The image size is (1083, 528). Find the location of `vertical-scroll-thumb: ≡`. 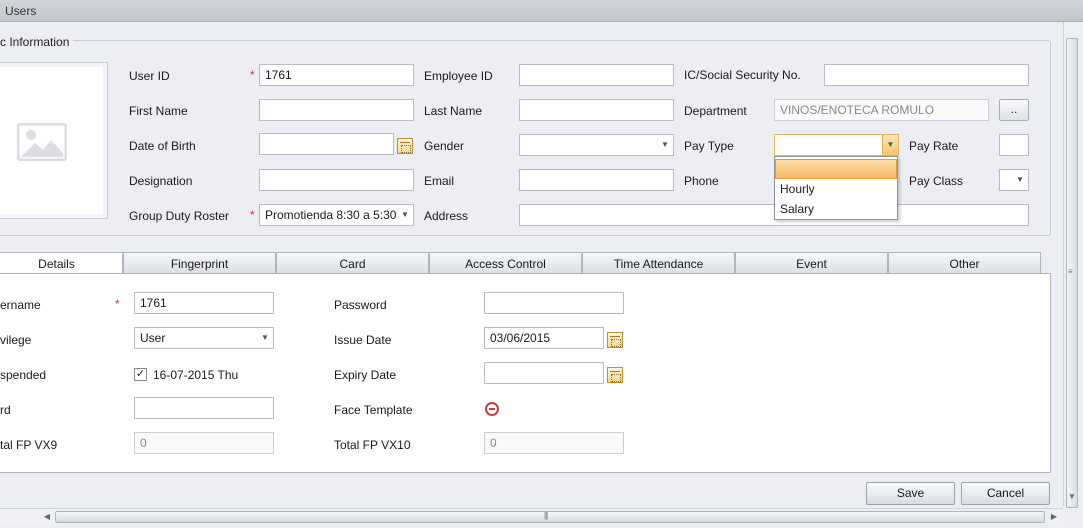

vertical-scroll-thumb: ≡ is located at coordinates (1072, 273).